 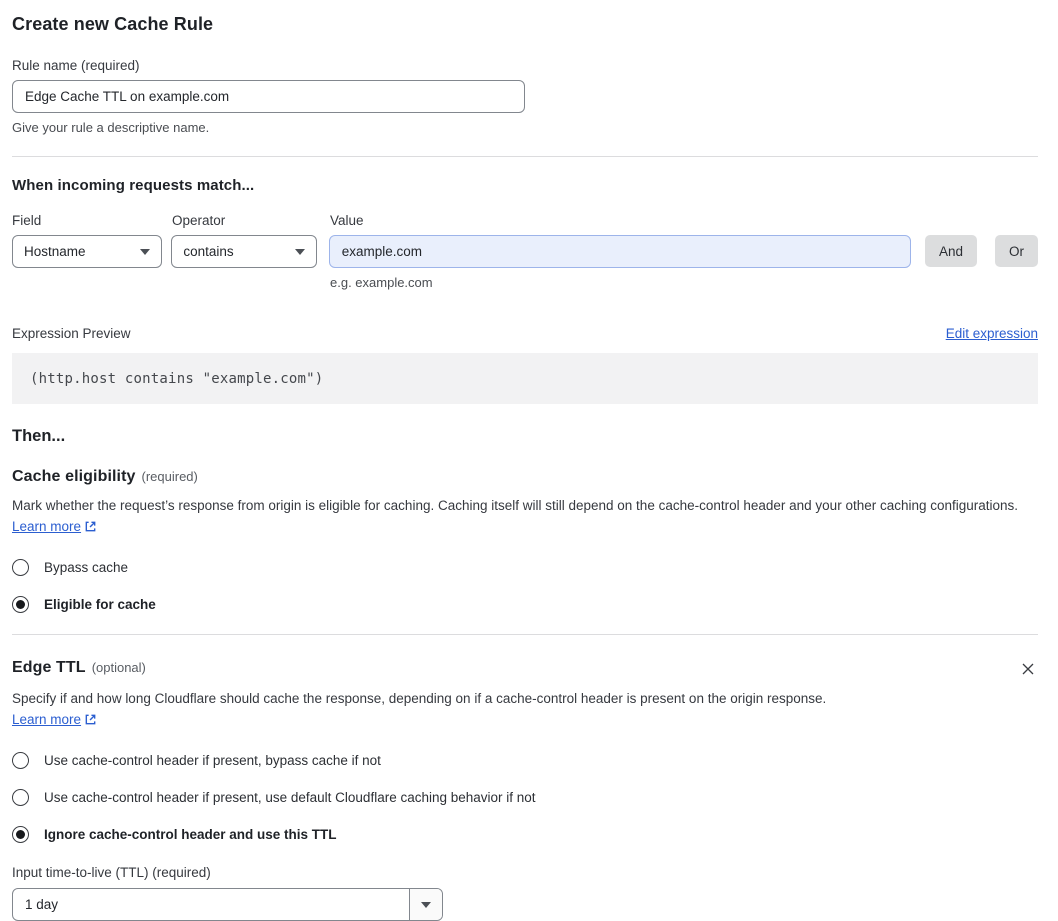 What do you see at coordinates (46, 719) in the screenshot?
I see `edge-ttl-learn-more-link: Learn more` at bounding box center [46, 719].